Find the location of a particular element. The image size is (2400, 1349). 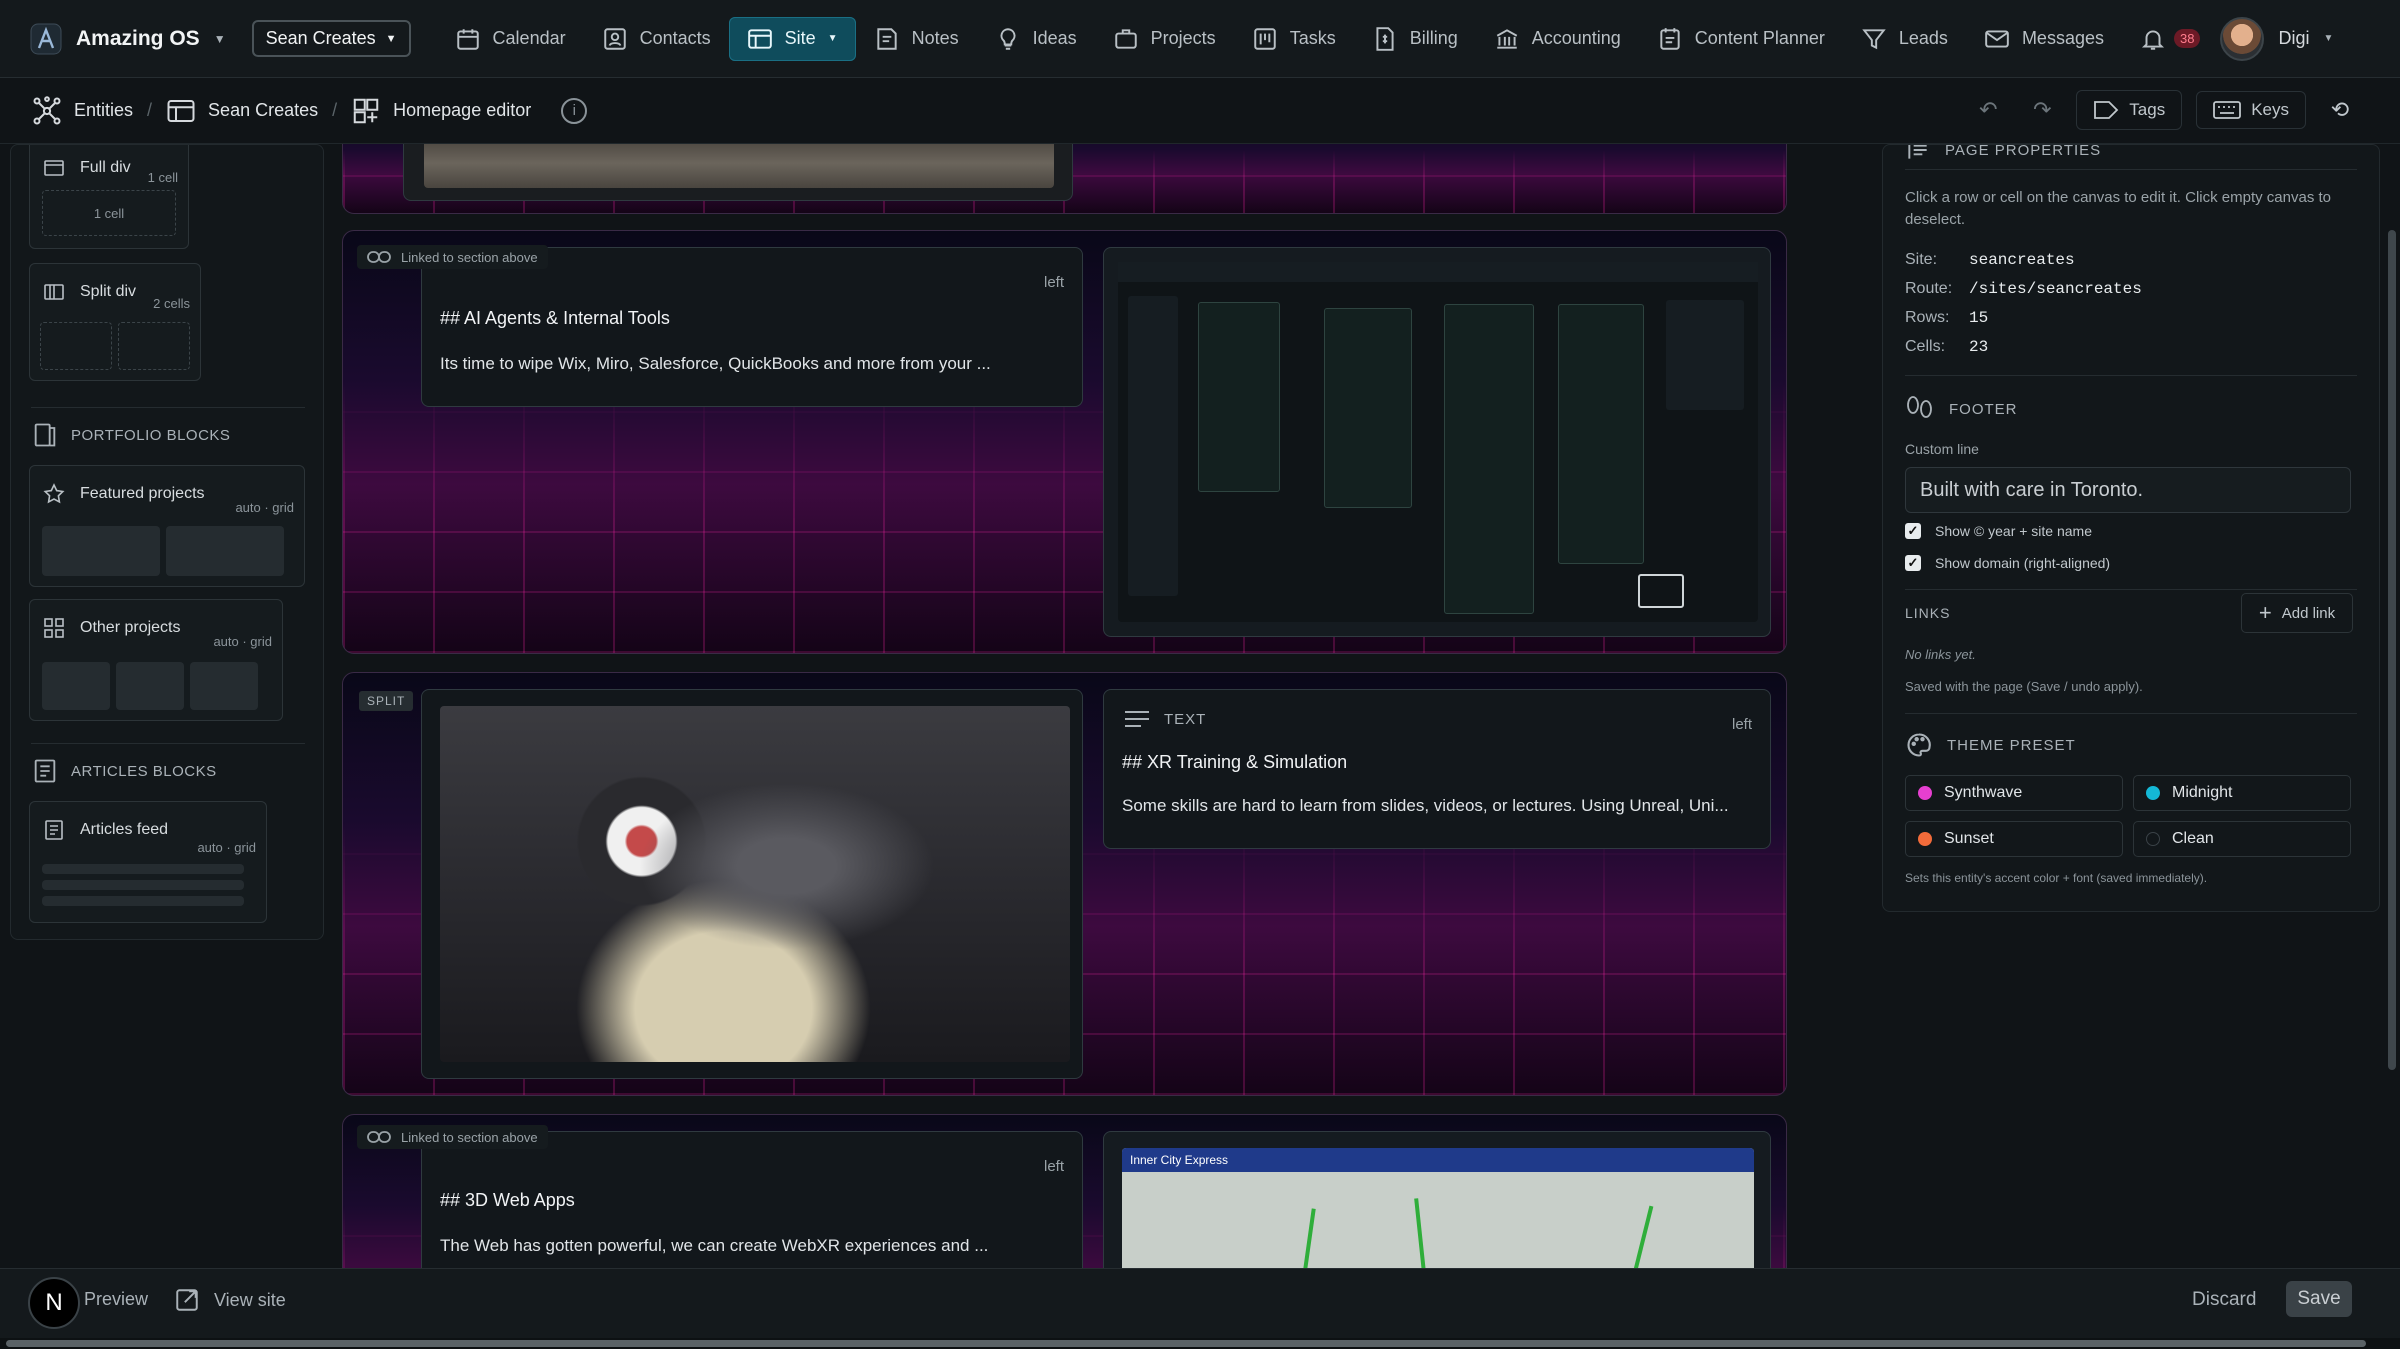

add-link-button: + Add link is located at coordinates (2297, 613).